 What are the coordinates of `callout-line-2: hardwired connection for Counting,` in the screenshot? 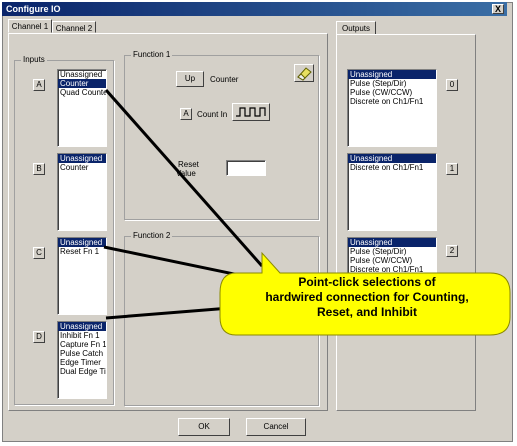 It's located at (367, 297).